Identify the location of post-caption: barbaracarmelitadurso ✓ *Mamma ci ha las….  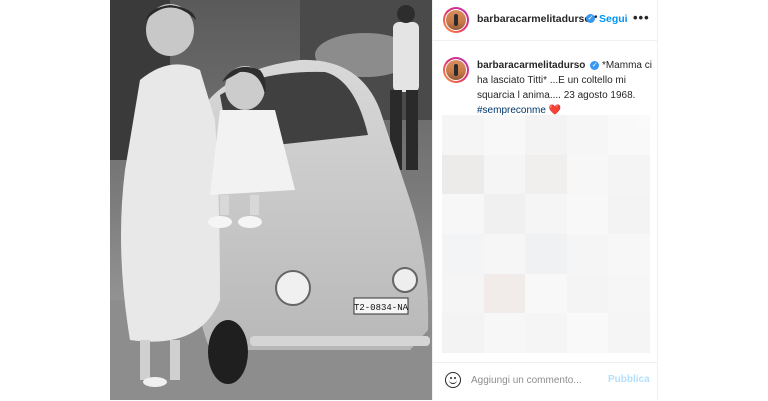
(565, 88).